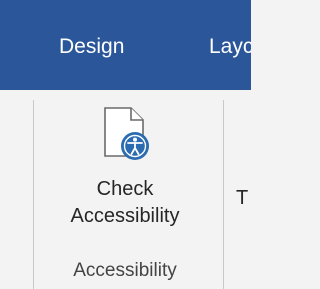  I want to click on group-separator-left, so click(33, 194).